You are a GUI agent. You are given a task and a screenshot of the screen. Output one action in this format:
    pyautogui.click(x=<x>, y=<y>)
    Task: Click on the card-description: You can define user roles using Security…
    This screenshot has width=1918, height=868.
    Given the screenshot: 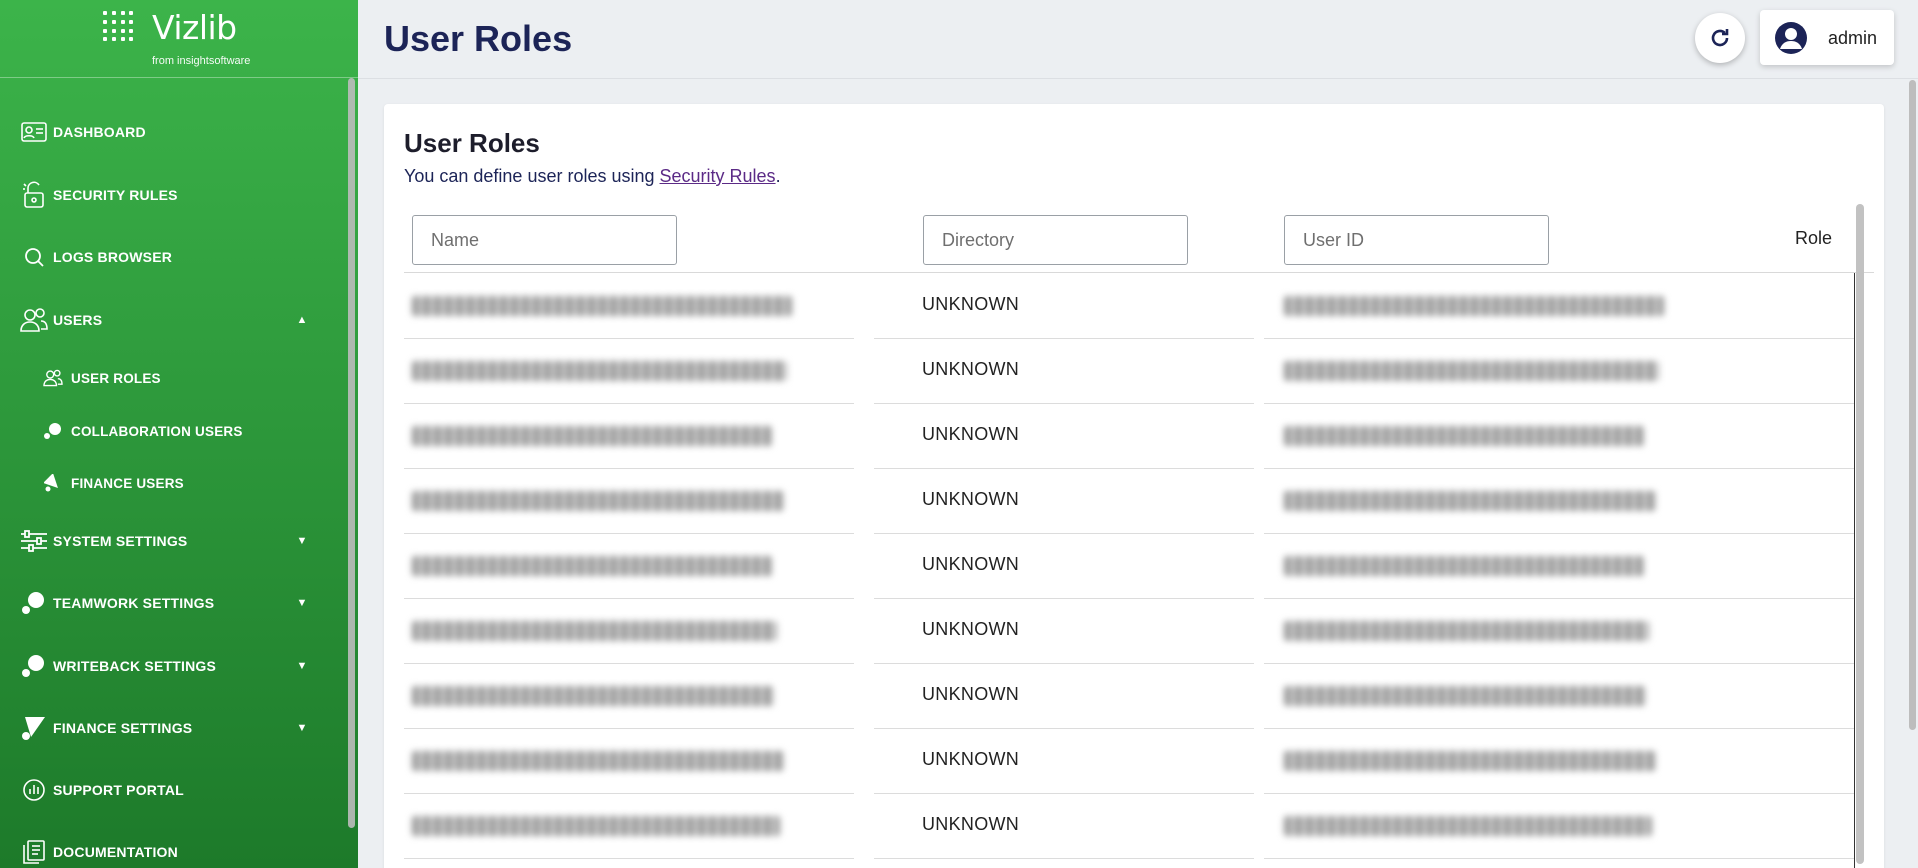 What is the action you would take?
    pyautogui.click(x=592, y=176)
    